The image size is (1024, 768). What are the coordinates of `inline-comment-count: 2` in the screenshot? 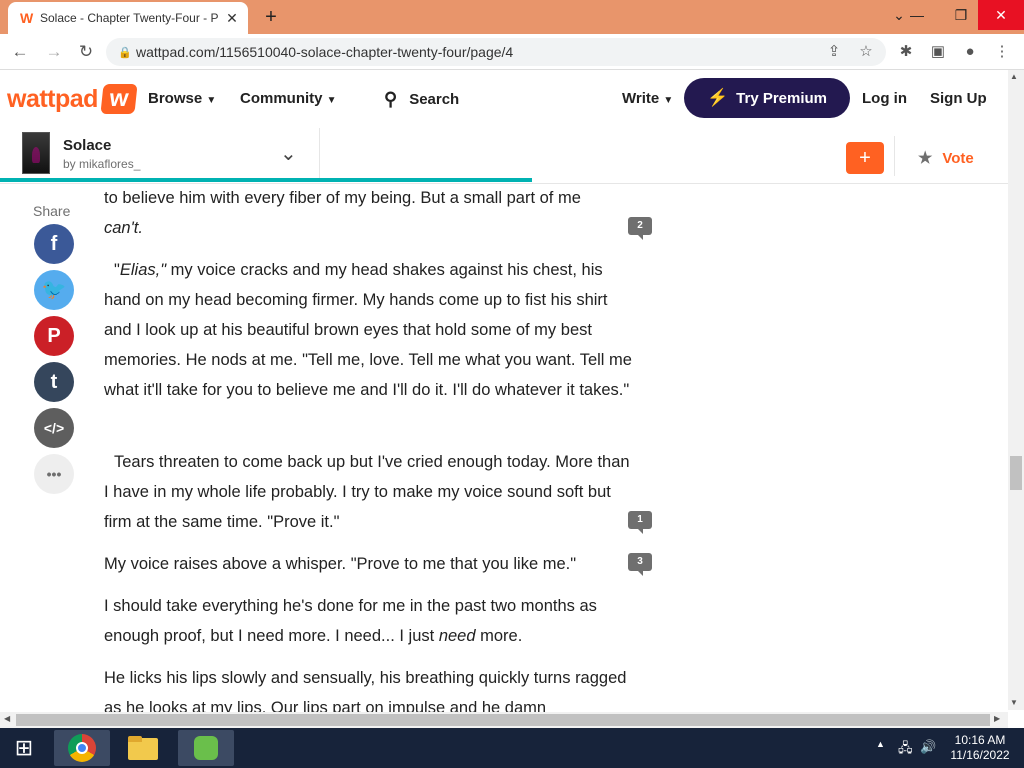 It's located at (640, 228).